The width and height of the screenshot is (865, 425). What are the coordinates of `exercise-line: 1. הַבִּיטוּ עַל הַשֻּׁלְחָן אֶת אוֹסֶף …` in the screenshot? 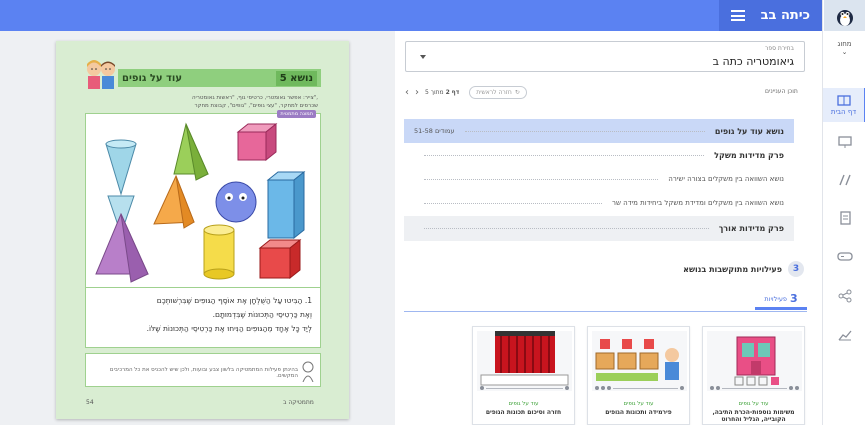 It's located at (234, 300).